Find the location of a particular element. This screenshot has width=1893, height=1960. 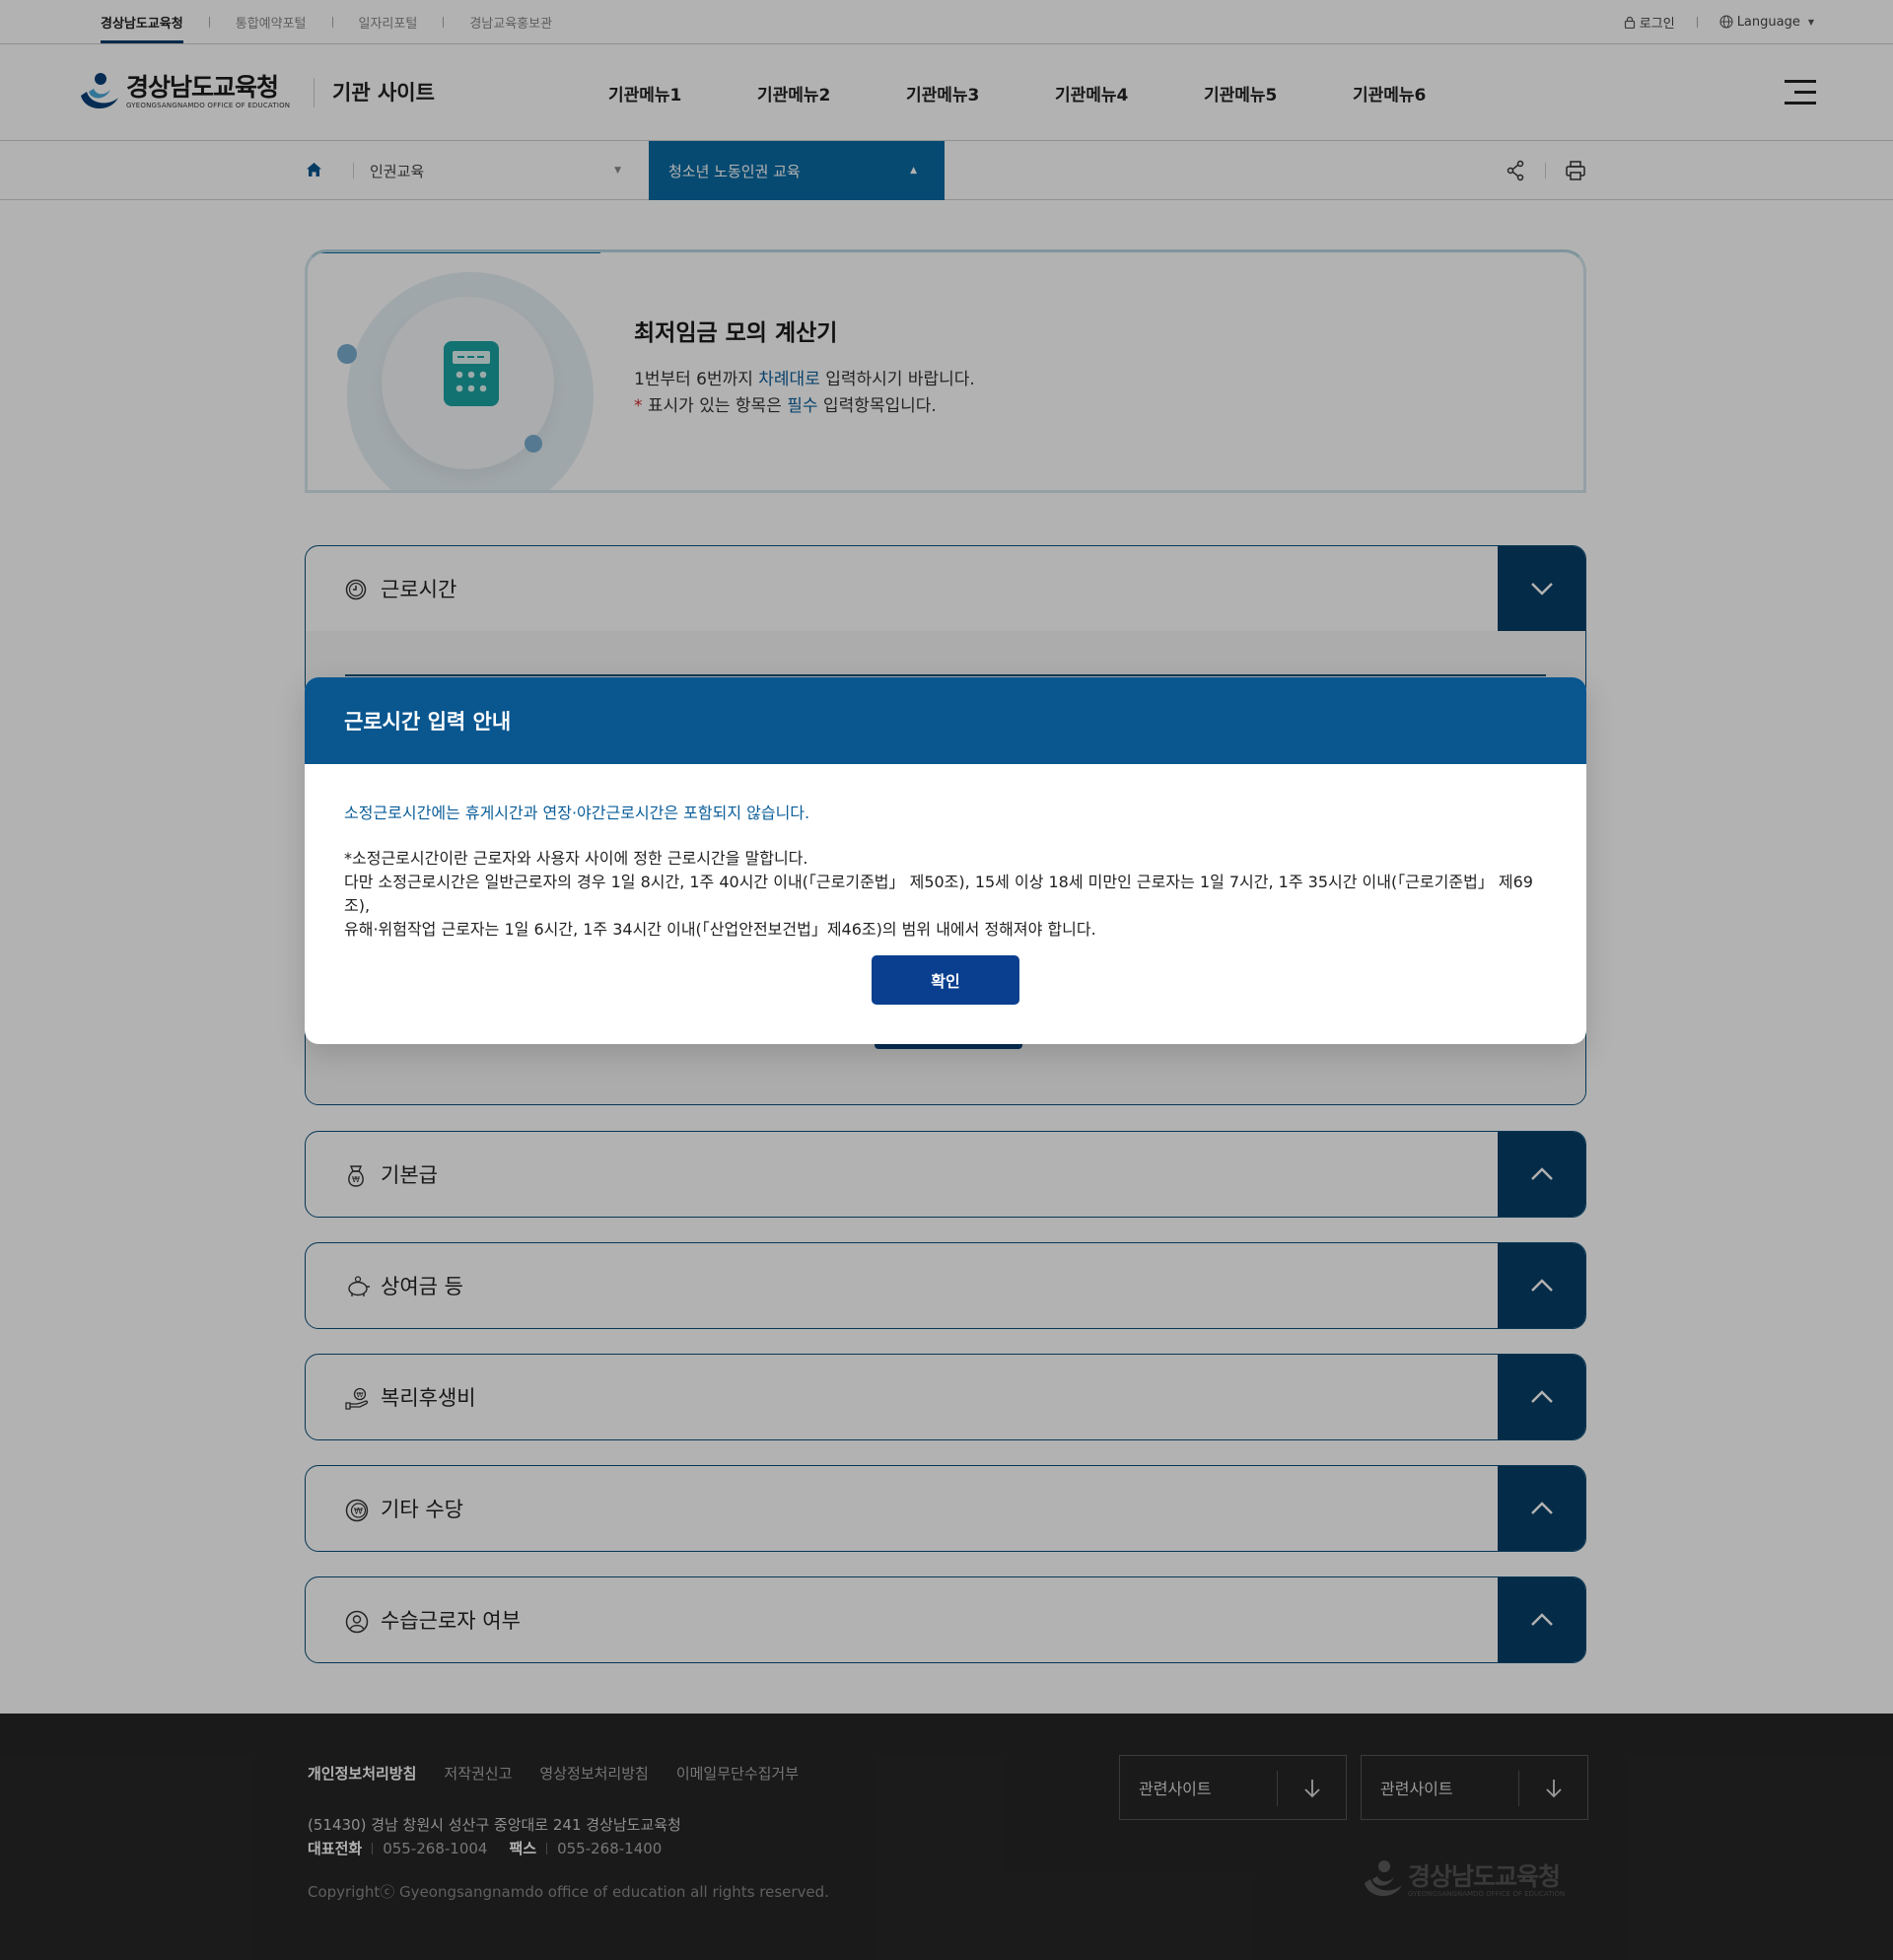

confirm-button: 확인 is located at coordinates (945, 980).